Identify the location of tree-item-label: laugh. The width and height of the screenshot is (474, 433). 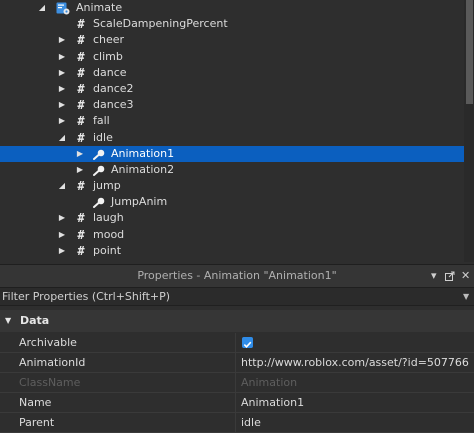
(108, 218).